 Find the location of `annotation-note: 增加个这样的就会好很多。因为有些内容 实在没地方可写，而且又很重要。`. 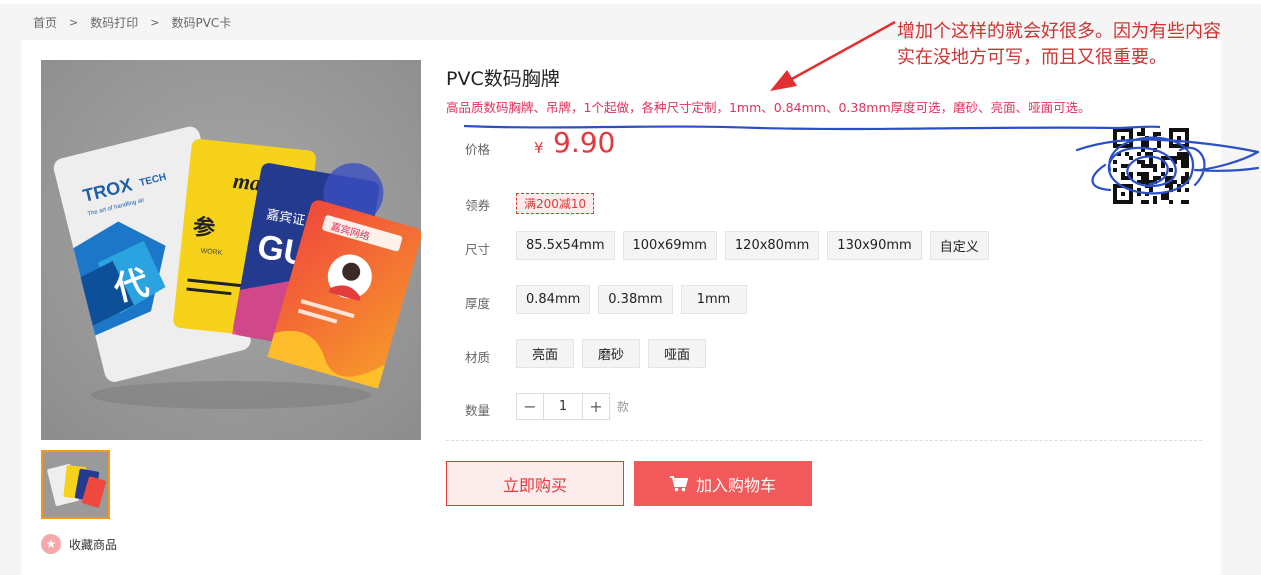

annotation-note: 增加个这样的就会好很多。因为有些内容 实在没地方可写，而且又很重要。 is located at coordinates (1077, 45).